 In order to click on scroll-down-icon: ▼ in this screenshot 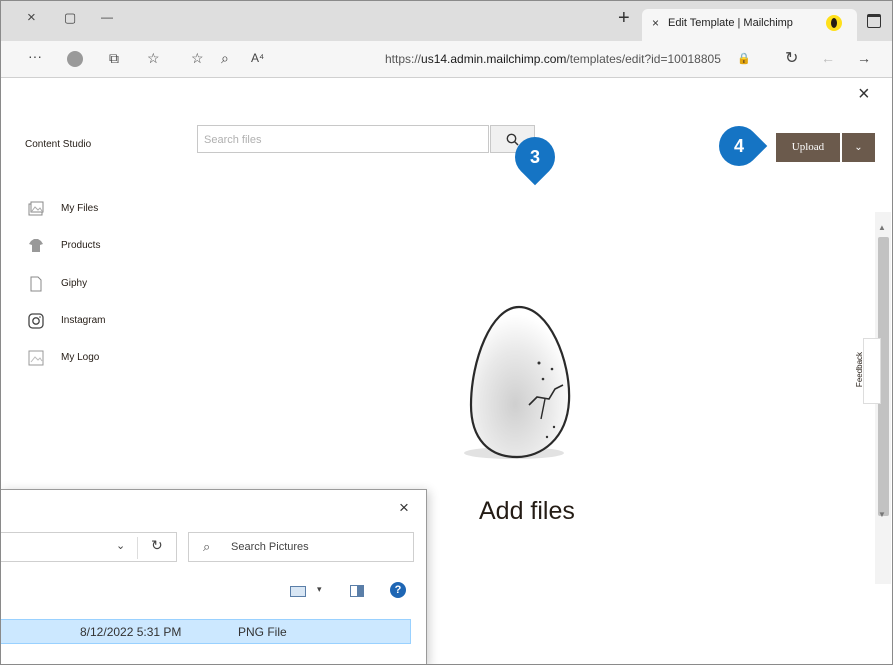, I will do `click(882, 514)`.